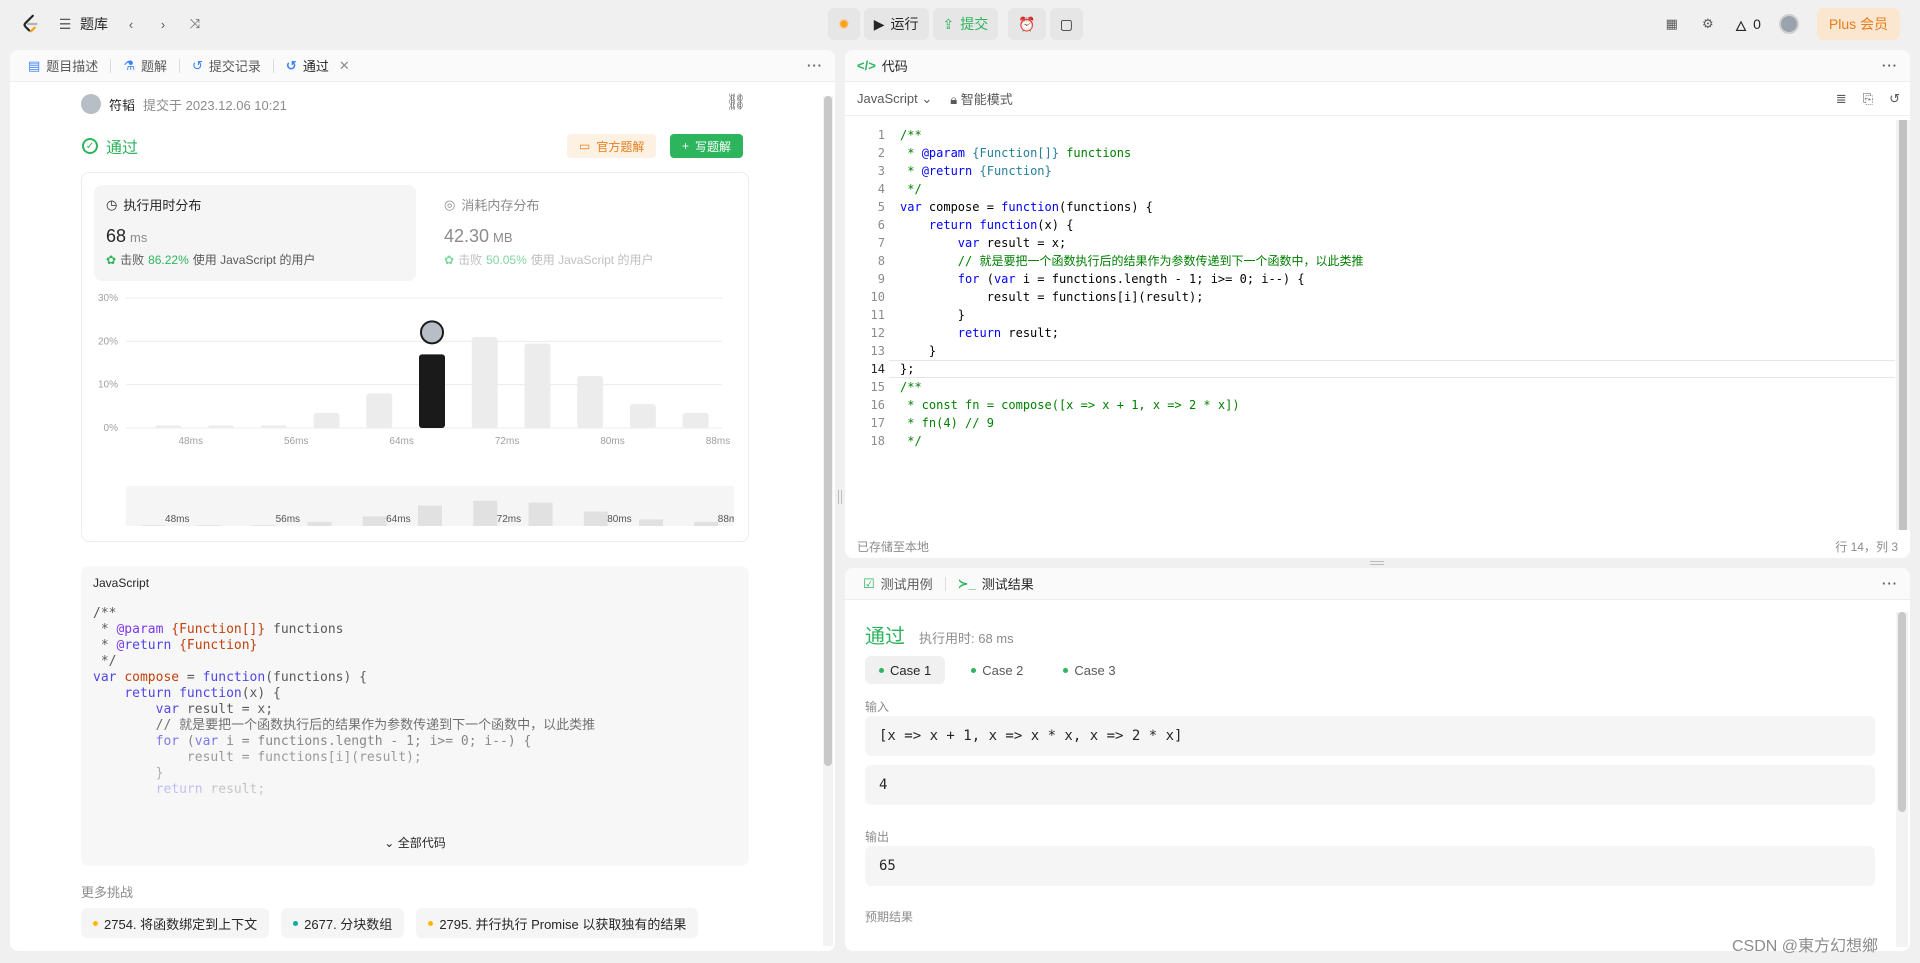 This screenshot has width=1920, height=963. I want to click on link-icon: ⛓, so click(736, 102).